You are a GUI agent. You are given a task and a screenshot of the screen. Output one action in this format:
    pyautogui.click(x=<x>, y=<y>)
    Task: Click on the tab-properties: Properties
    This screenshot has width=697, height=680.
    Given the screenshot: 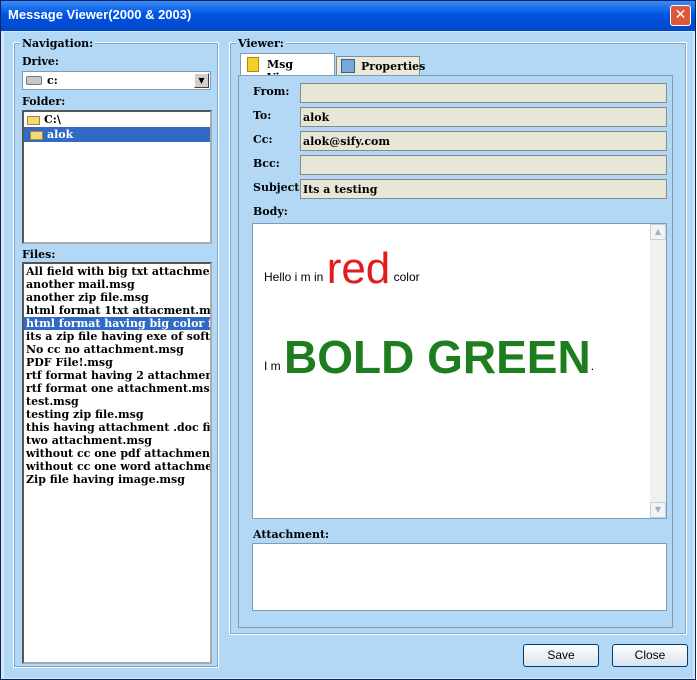 What is the action you would take?
    pyautogui.click(x=380, y=65)
    